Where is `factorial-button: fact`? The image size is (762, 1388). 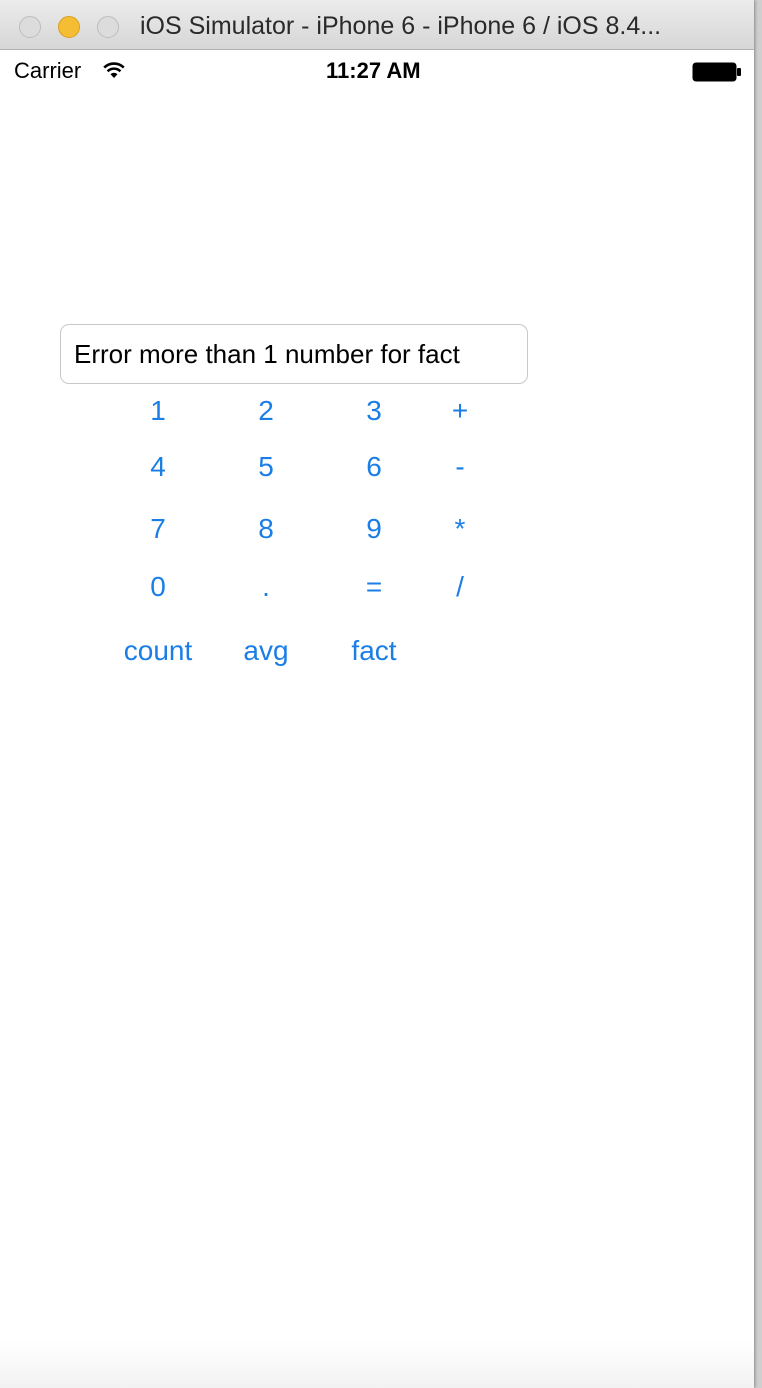
factorial-button: fact is located at coordinates (374, 651).